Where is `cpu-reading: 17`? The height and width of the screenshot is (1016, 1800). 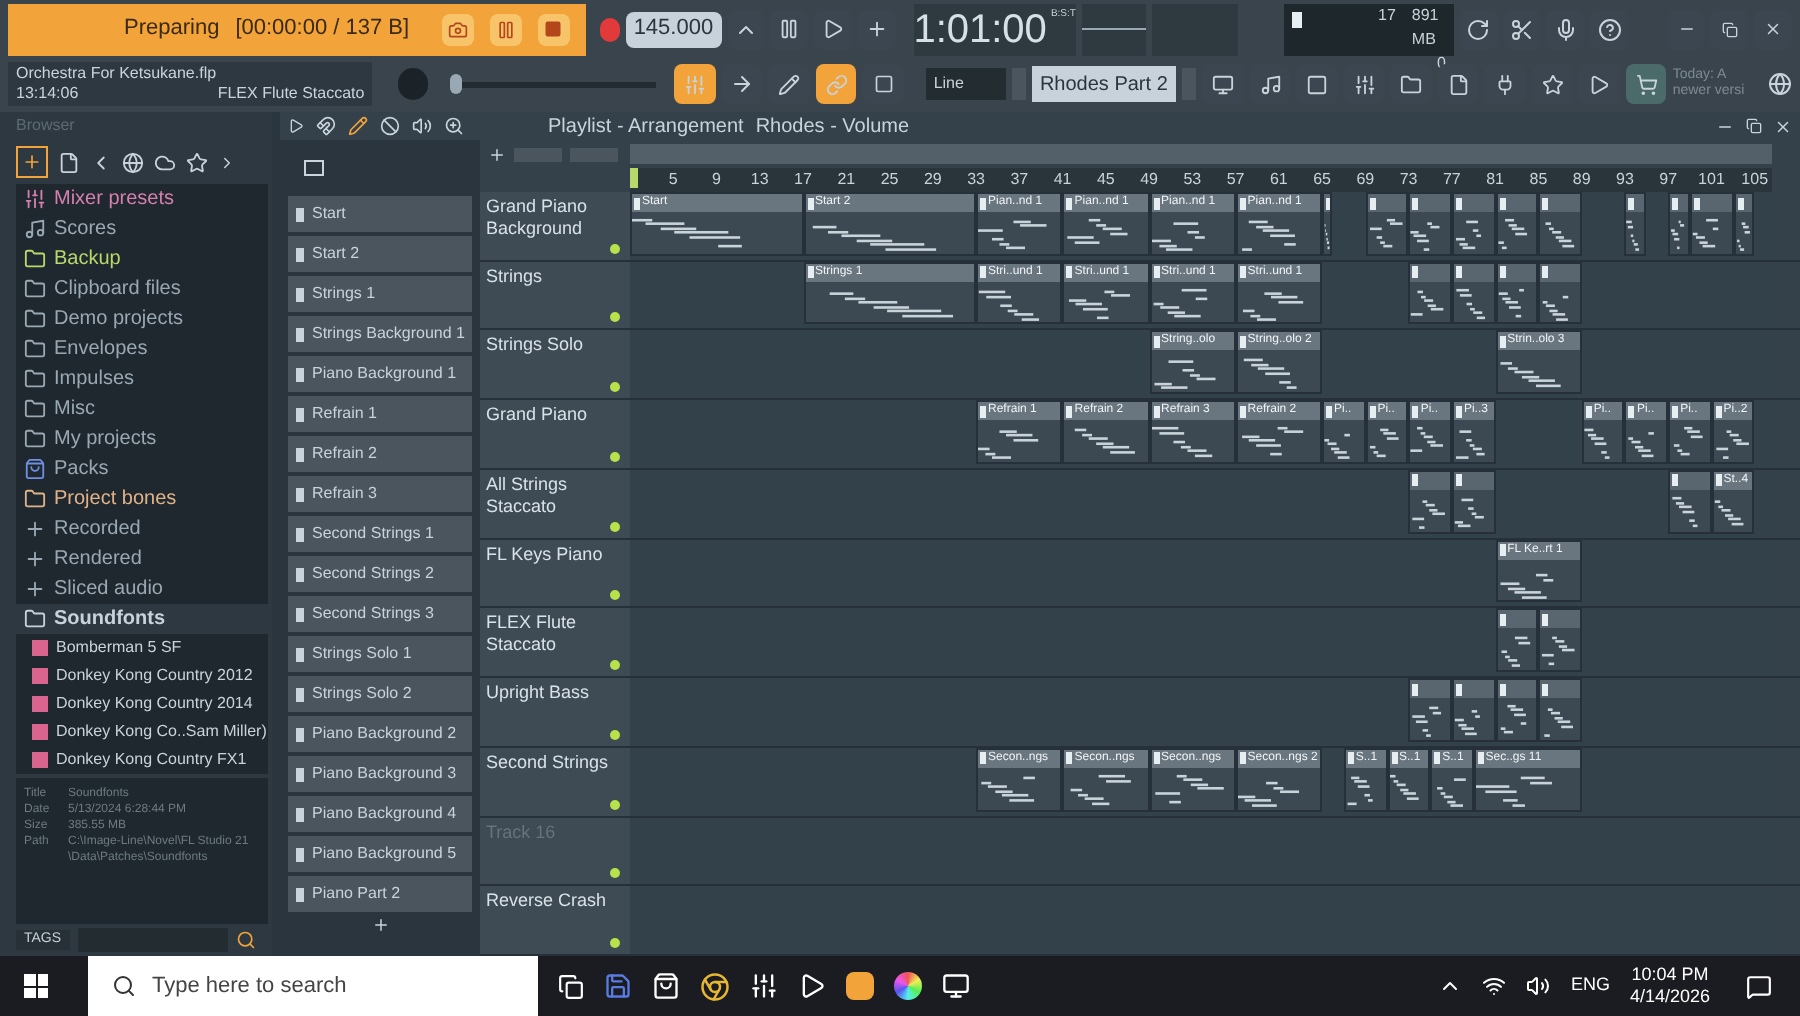
cpu-reading: 17 is located at coordinates (1387, 15).